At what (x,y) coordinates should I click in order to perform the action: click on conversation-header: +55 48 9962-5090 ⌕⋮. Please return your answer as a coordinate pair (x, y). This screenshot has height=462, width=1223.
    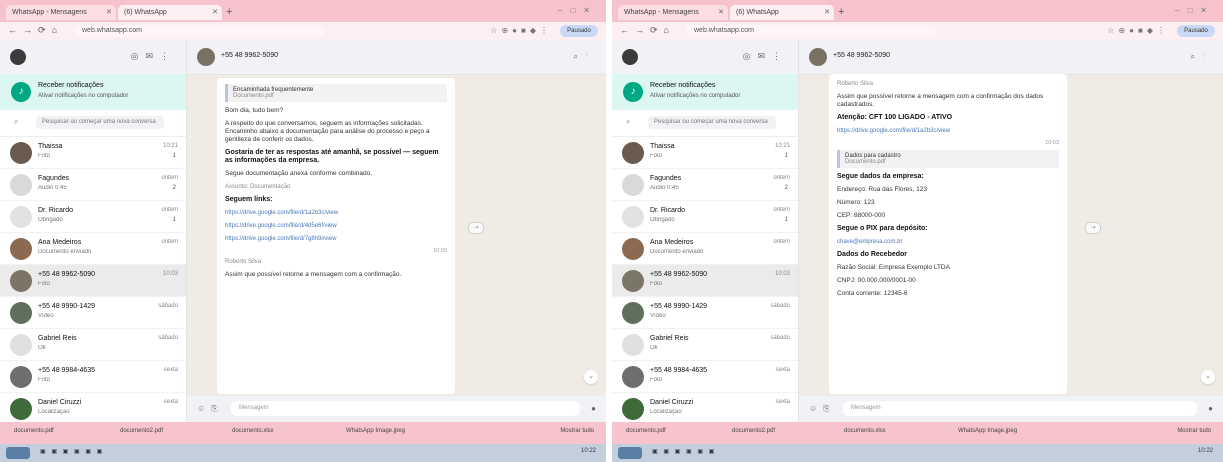
    Looking at the image, I should click on (1011, 57).